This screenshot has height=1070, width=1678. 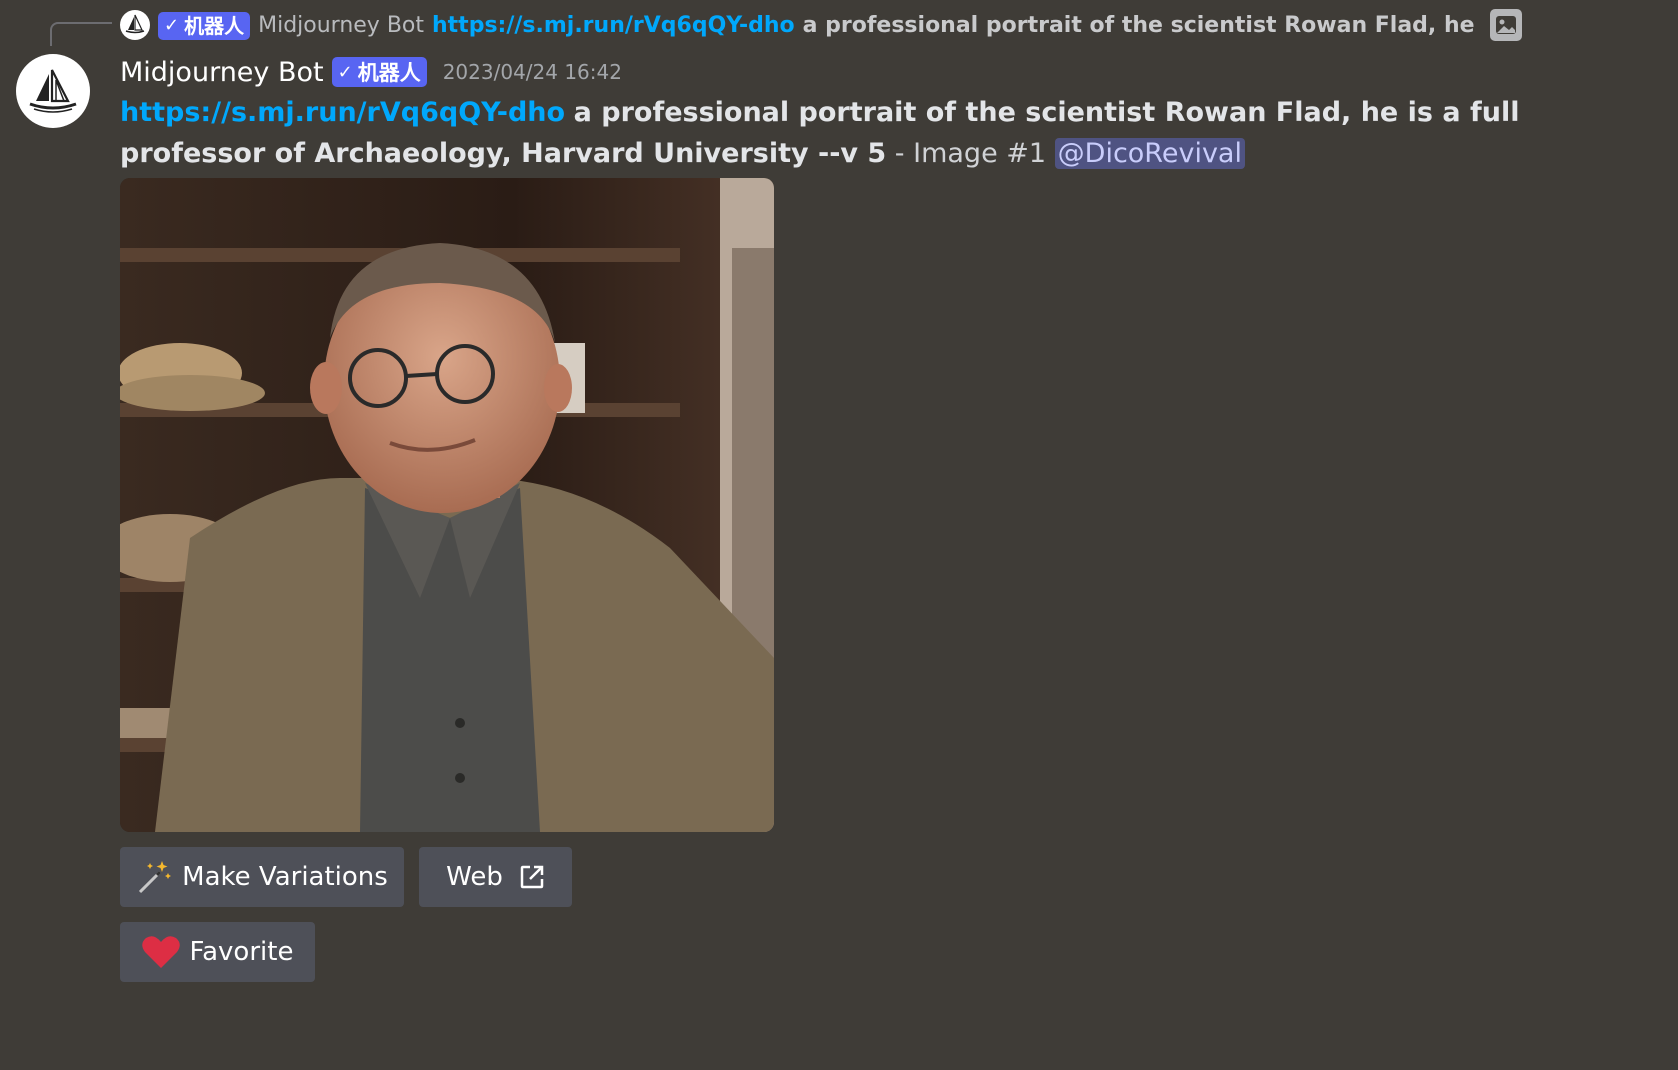 What do you see at coordinates (613, 26) in the screenshot?
I see `reply-link: https://s.mj.run/rVq6qQY-dho` at bounding box center [613, 26].